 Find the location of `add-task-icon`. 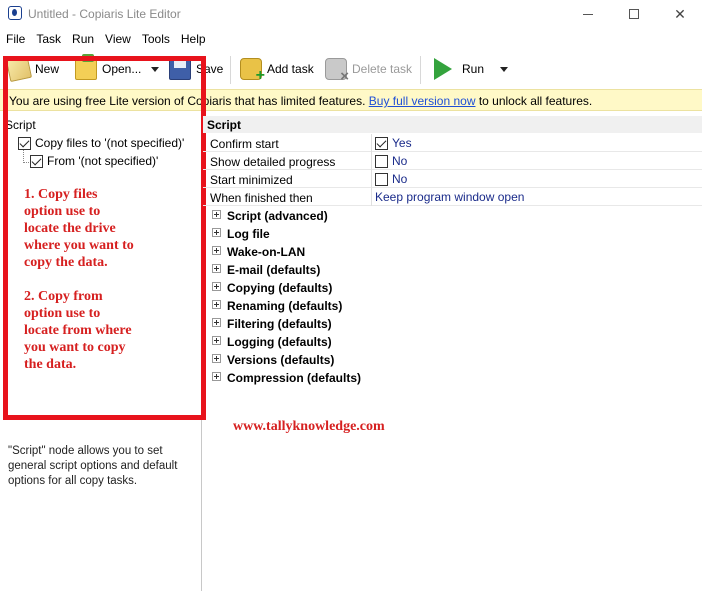

add-task-icon is located at coordinates (252, 71).